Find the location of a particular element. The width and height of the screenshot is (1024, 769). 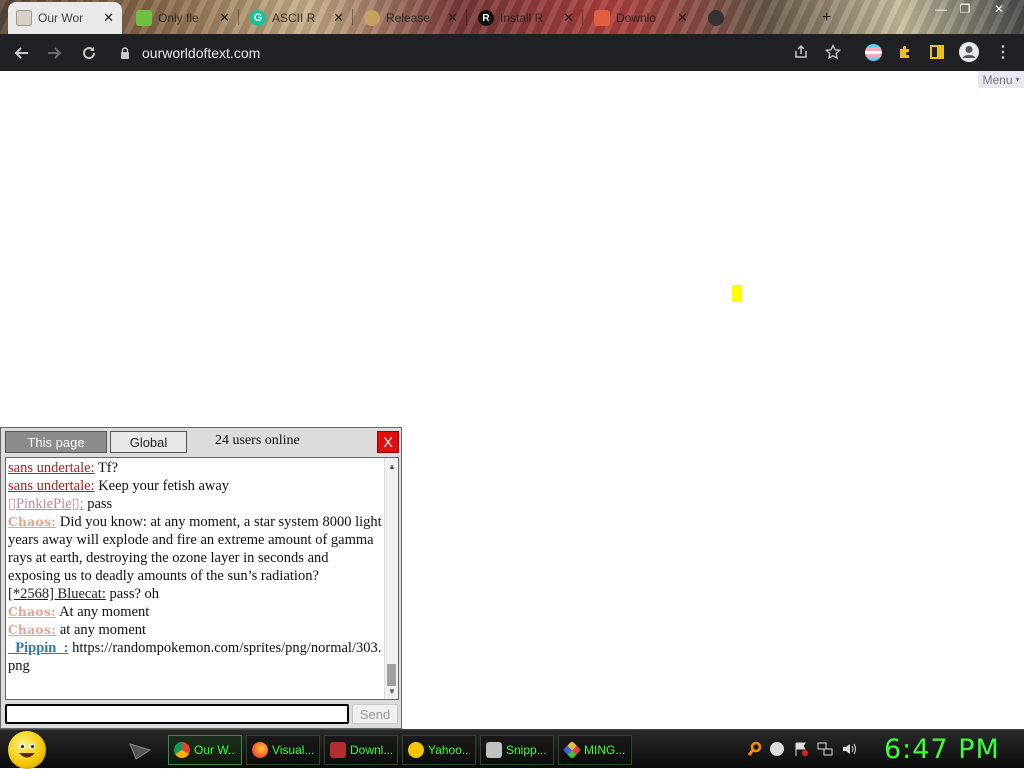

search-icon is located at coordinates (754, 748).